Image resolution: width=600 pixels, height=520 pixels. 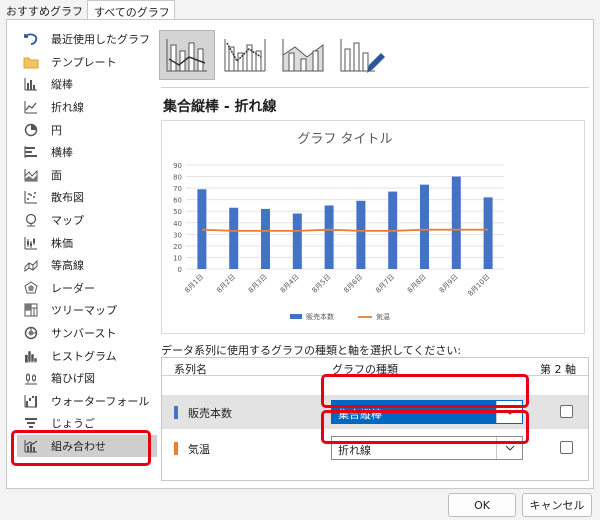 I want to click on y-tick-label: 60, so click(x=177, y=201).